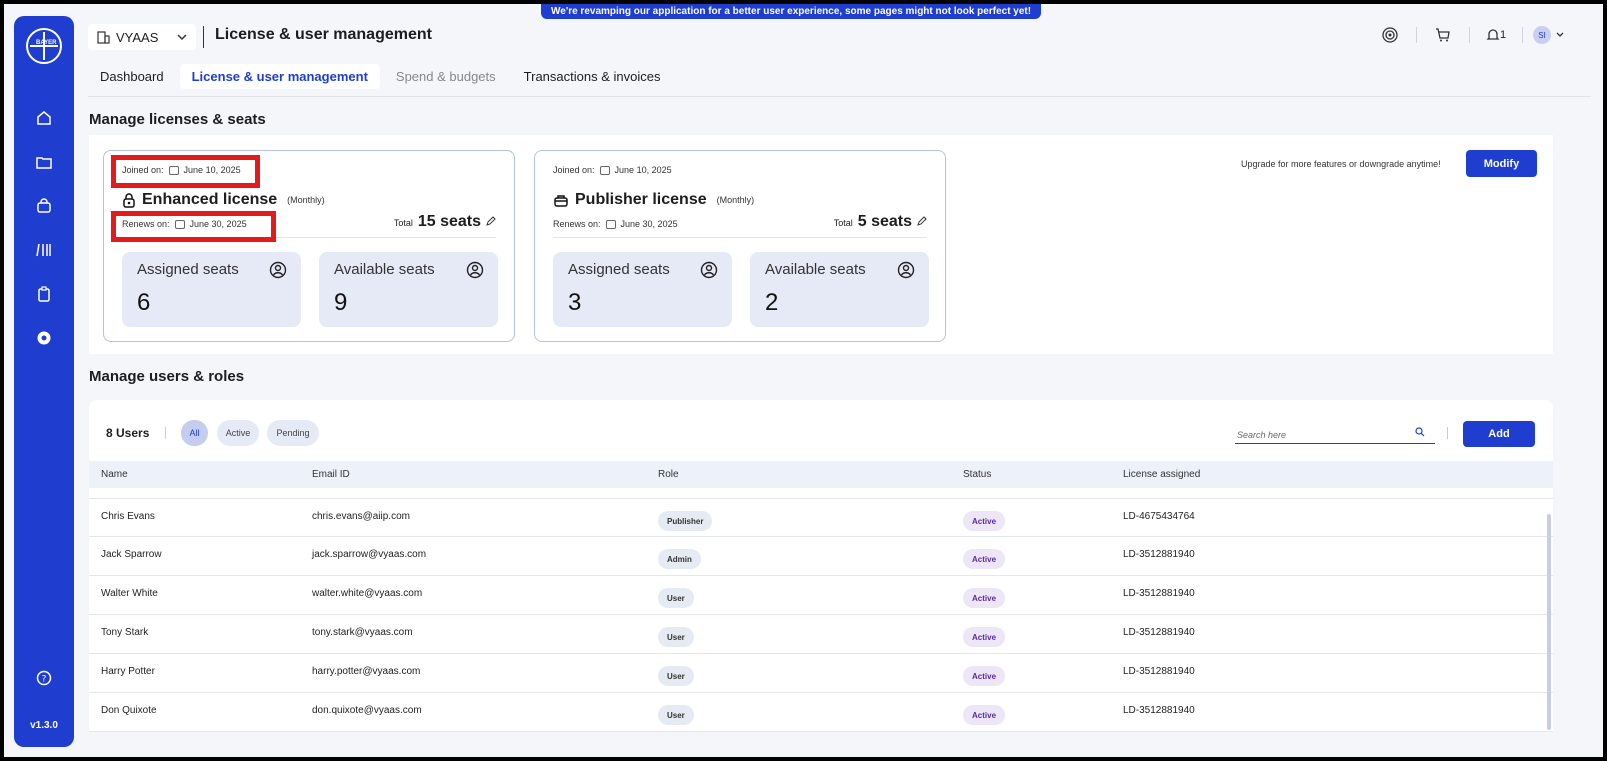  Describe the element at coordinates (188, 269) in the screenshot. I see `assigned-seats-label: Assigned seats` at that location.